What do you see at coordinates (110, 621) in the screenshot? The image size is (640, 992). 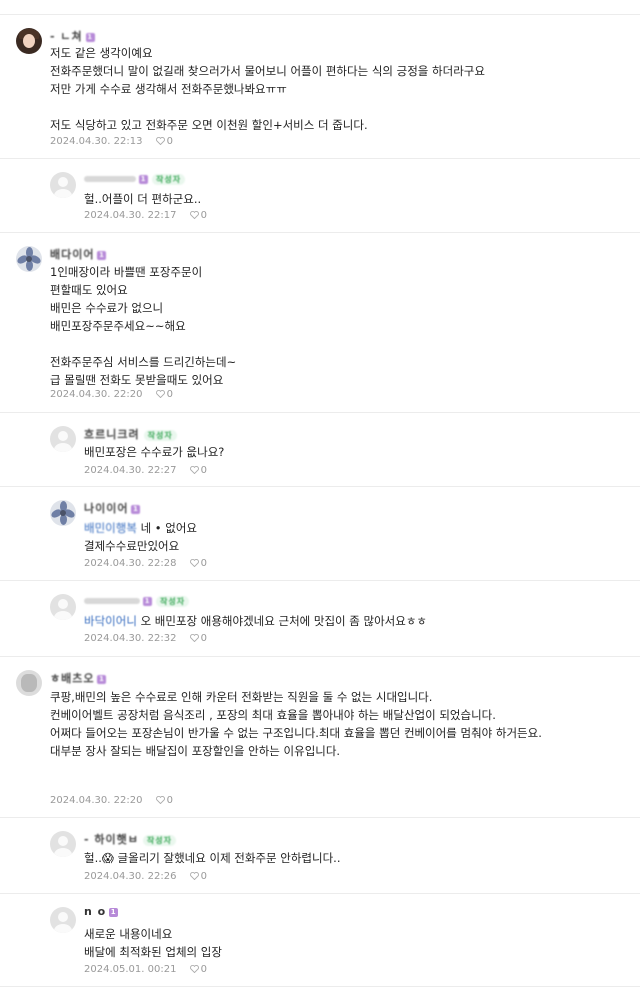 I see `mention: 바닥이어니` at bounding box center [110, 621].